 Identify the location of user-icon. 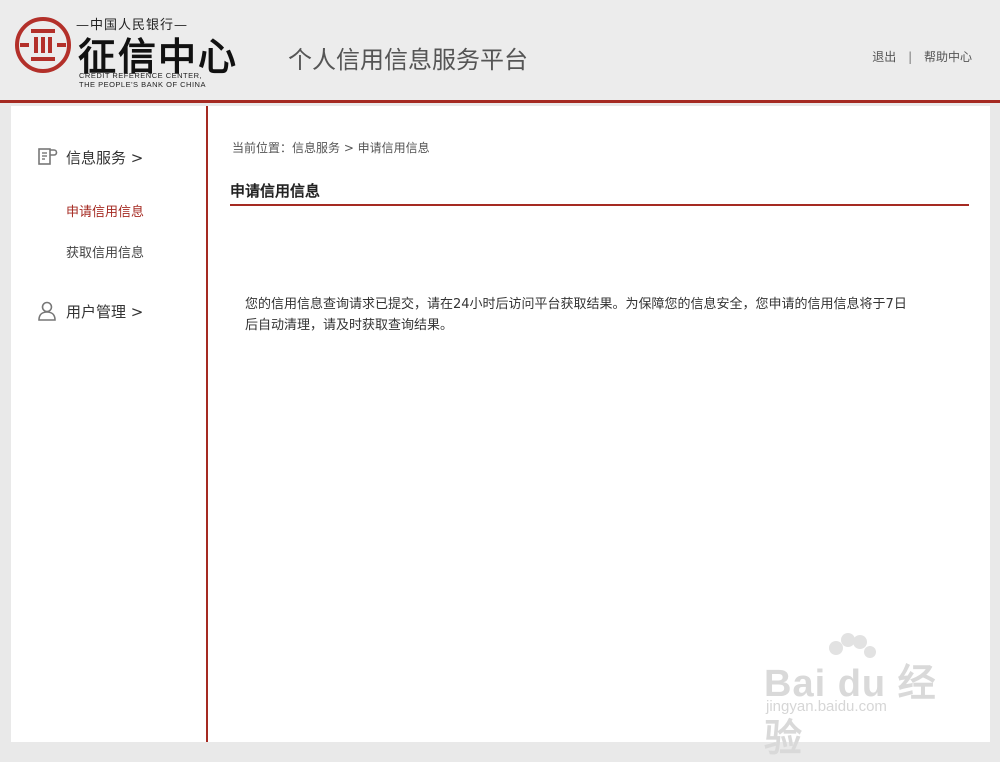
(47, 311).